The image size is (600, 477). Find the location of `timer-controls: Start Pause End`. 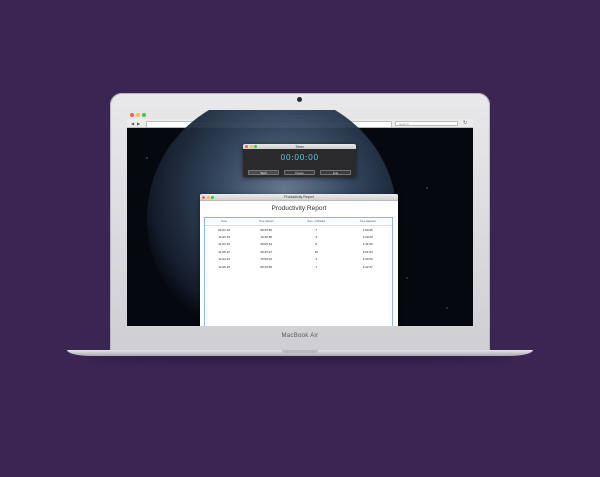

timer-controls: Start Pause End is located at coordinates (299, 172).